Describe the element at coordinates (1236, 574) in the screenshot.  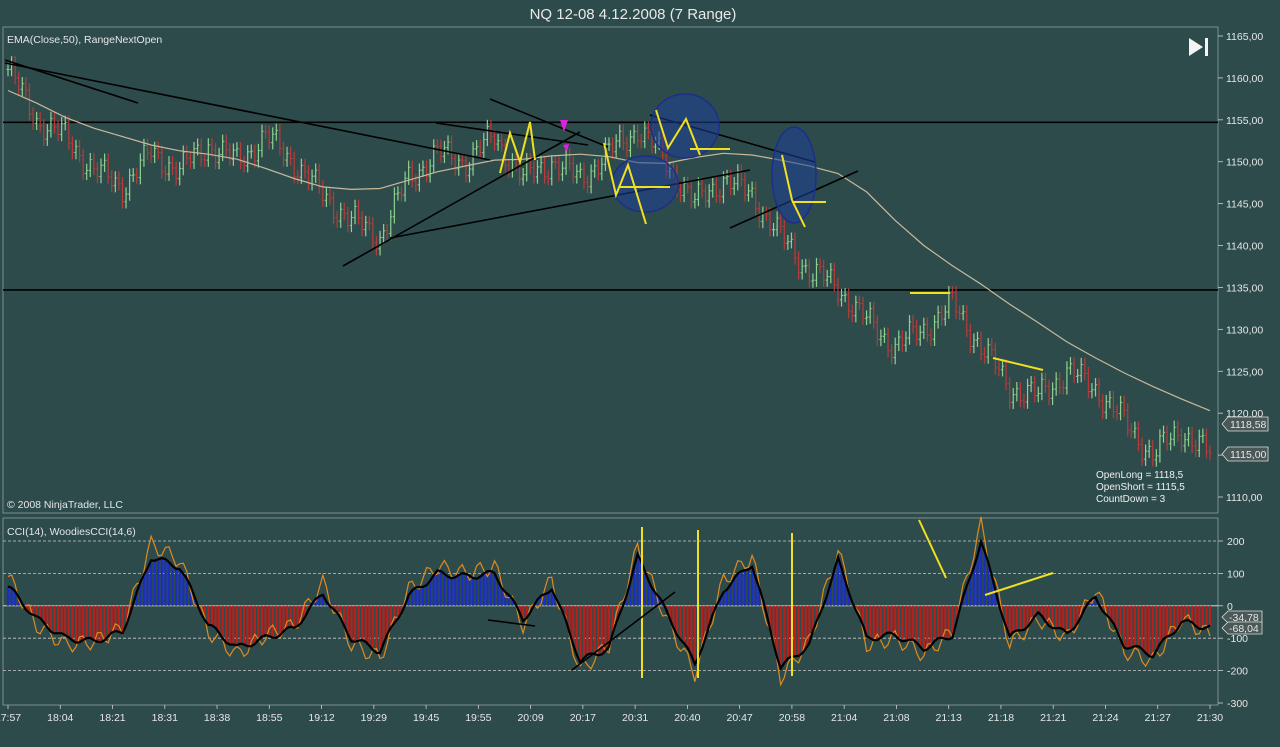
I see `cci-y-tick-label: 100` at that location.